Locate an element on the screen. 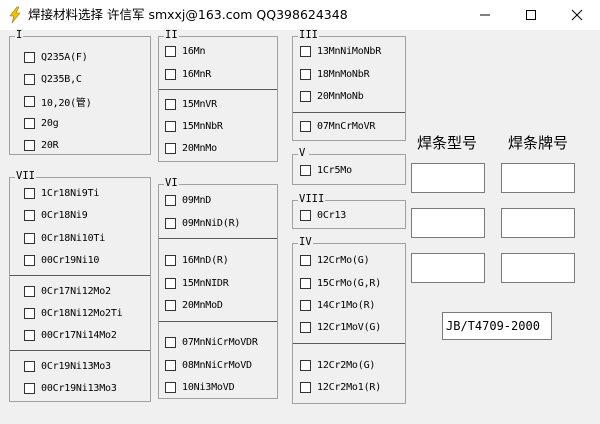 The image size is (600, 424). checkbox-12cr2mo-g: 12Cr2Mo(G) is located at coordinates (337, 365).